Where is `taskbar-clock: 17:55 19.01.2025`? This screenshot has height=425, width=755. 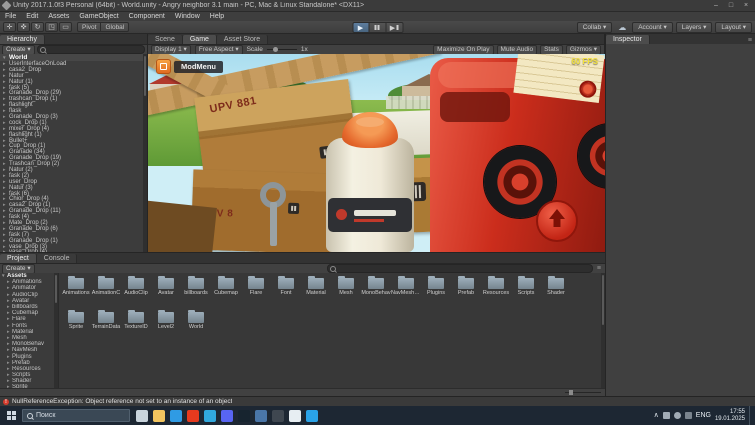
taskbar-clock: 17:55 19.01.2025 is located at coordinates (730, 416).